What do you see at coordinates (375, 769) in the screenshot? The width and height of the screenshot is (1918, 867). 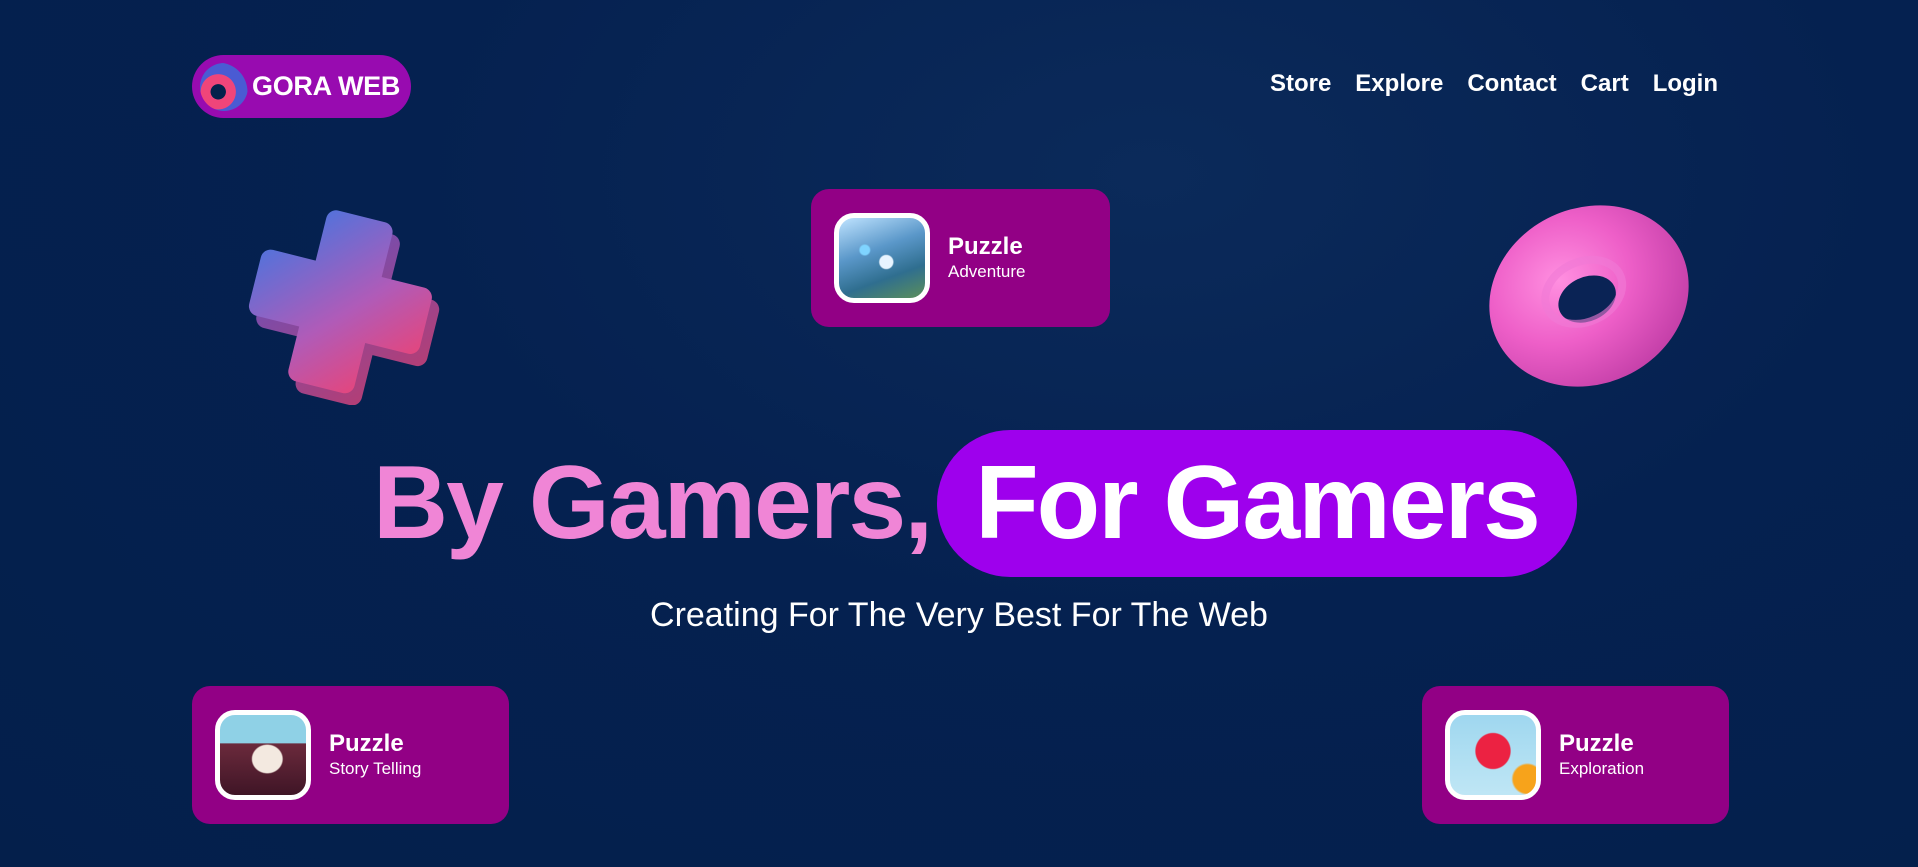 I see `card-subtitle: Story Telling` at bounding box center [375, 769].